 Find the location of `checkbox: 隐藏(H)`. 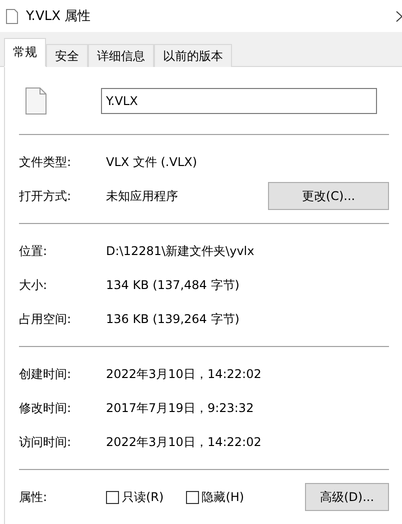

checkbox: 隐藏(H) is located at coordinates (215, 497).